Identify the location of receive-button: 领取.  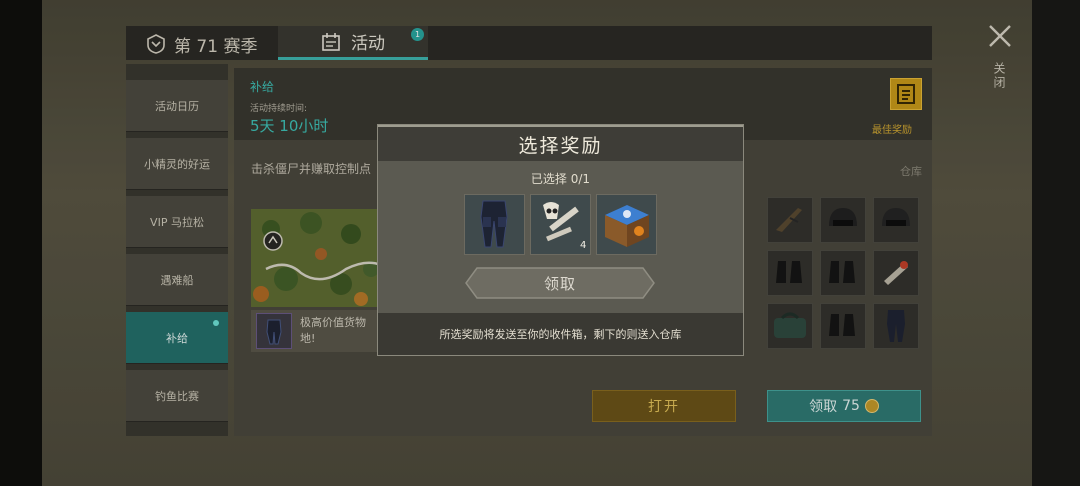
(560, 283).